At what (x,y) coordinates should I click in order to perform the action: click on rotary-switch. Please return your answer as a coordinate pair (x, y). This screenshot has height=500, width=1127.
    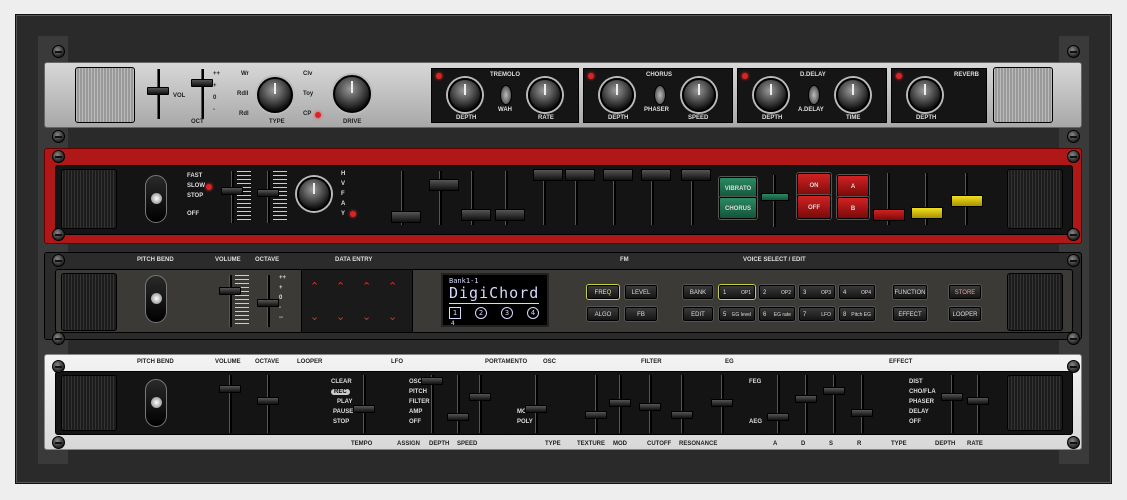
    Looking at the image, I should click on (156, 199).